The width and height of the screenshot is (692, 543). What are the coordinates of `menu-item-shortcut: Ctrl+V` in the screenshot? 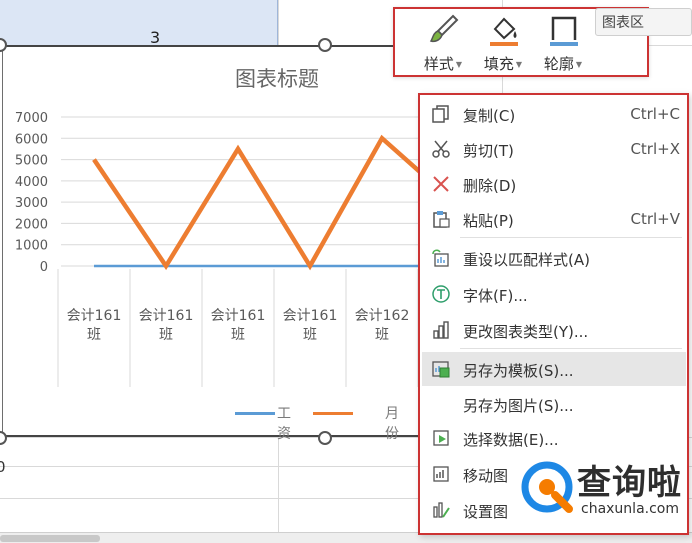 It's located at (655, 219).